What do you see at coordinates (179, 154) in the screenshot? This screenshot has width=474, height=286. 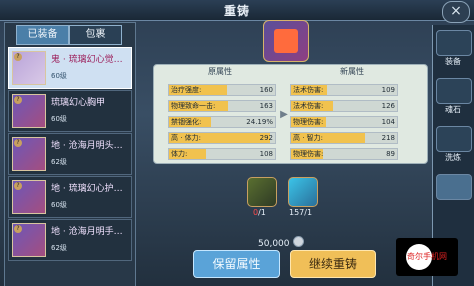 I see `attribute-label: 体力:` at bounding box center [179, 154].